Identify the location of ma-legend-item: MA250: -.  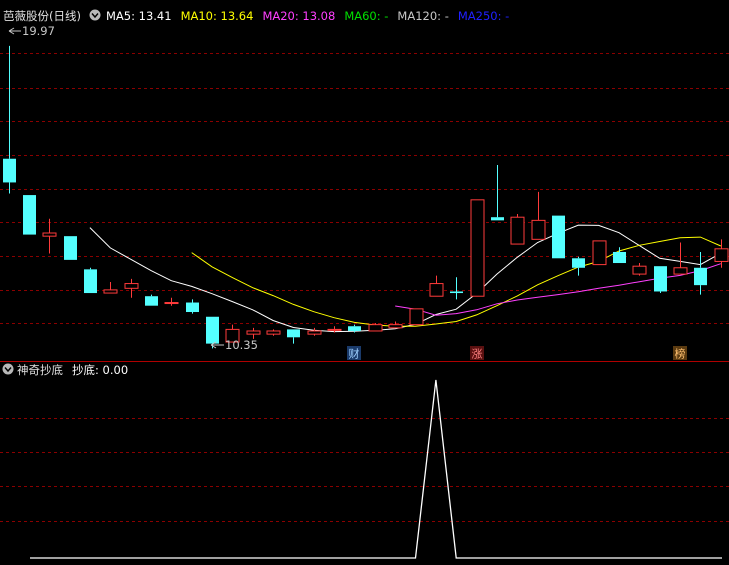
(483, 16).